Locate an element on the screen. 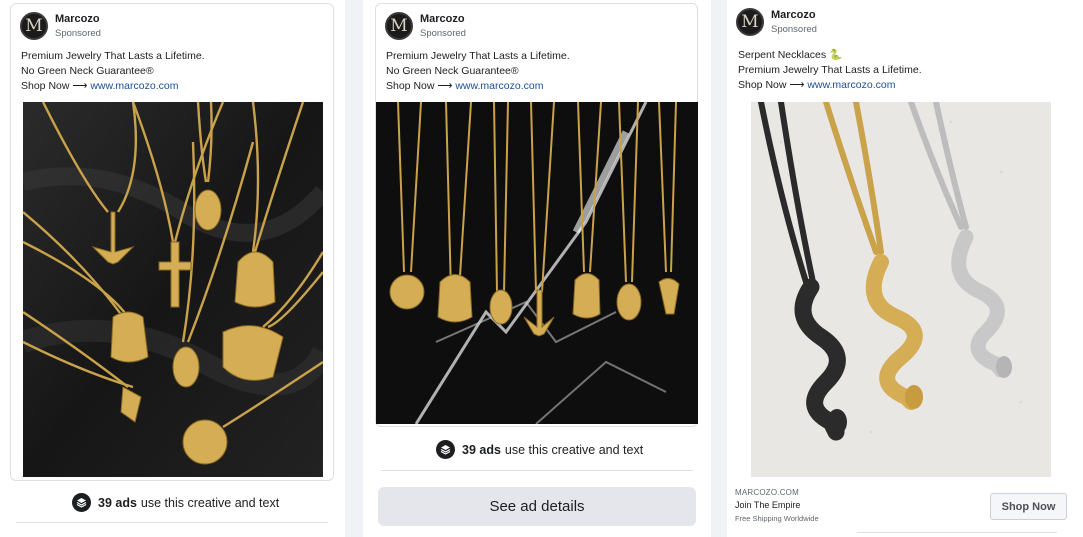 This screenshot has height=537, width=1083. ad-text-line-1: Serpent Necklaces 🐍 is located at coordinates (790, 55).